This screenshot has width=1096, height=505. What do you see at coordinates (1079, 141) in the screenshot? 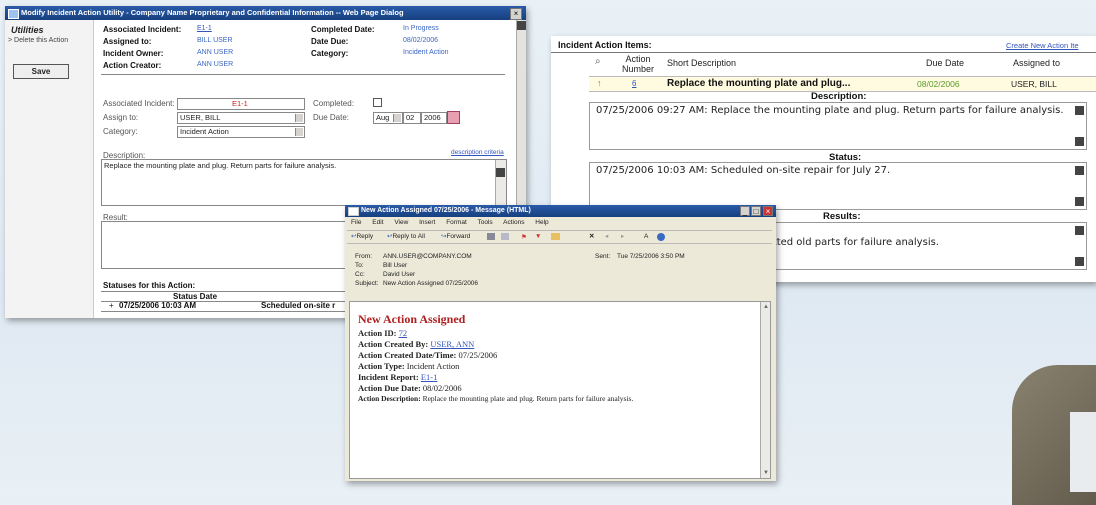
I see `description-scroll-down-icon` at bounding box center [1079, 141].